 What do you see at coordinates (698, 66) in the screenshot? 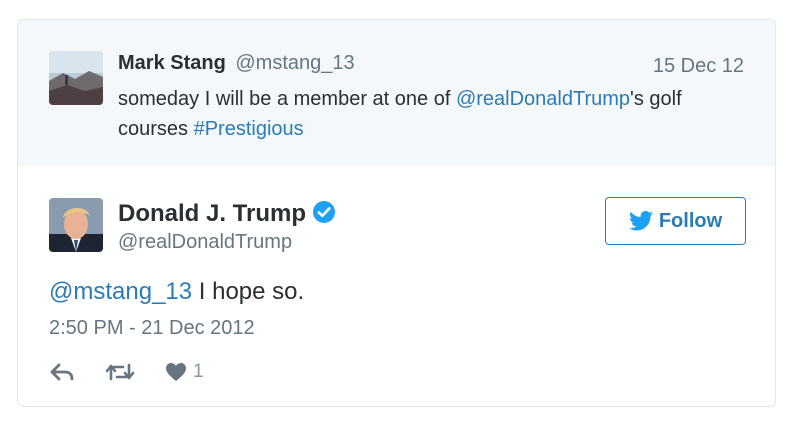
I see `parent-date: 15 Dec 12` at bounding box center [698, 66].